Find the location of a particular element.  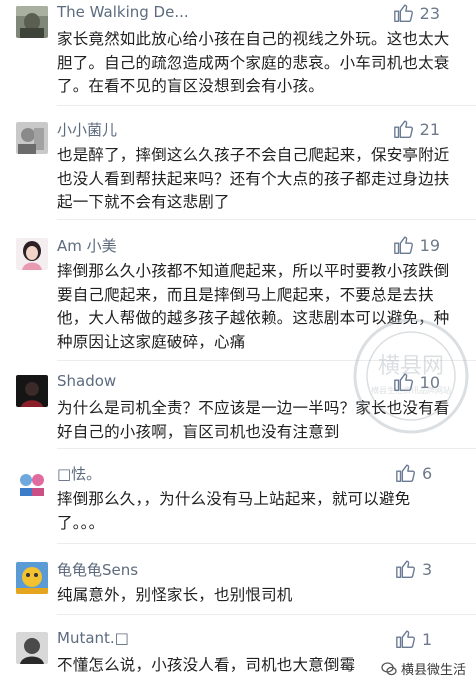

like-count: 3 is located at coordinates (427, 569).